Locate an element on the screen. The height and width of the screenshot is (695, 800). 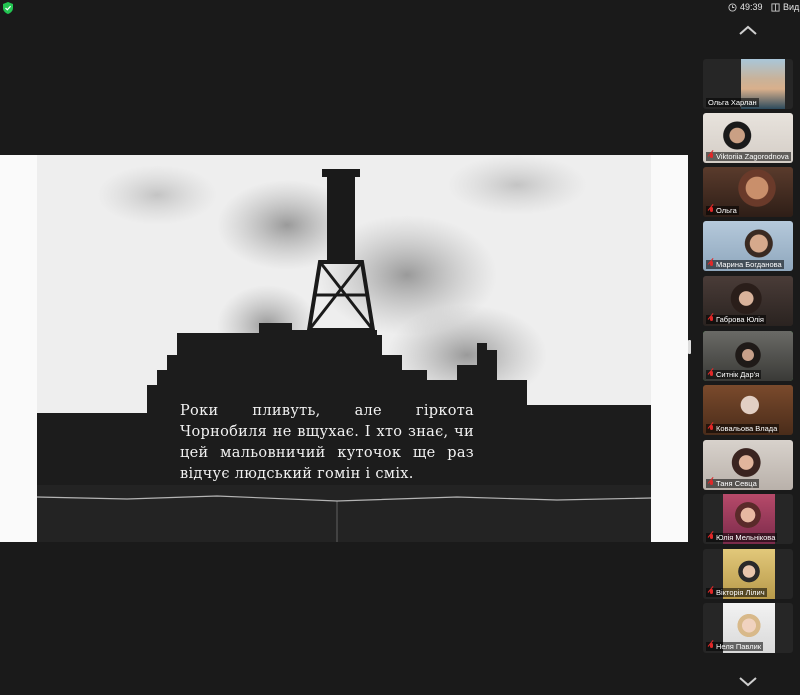
participant-tile: Юлія Мельнікова is located at coordinates (748, 519).